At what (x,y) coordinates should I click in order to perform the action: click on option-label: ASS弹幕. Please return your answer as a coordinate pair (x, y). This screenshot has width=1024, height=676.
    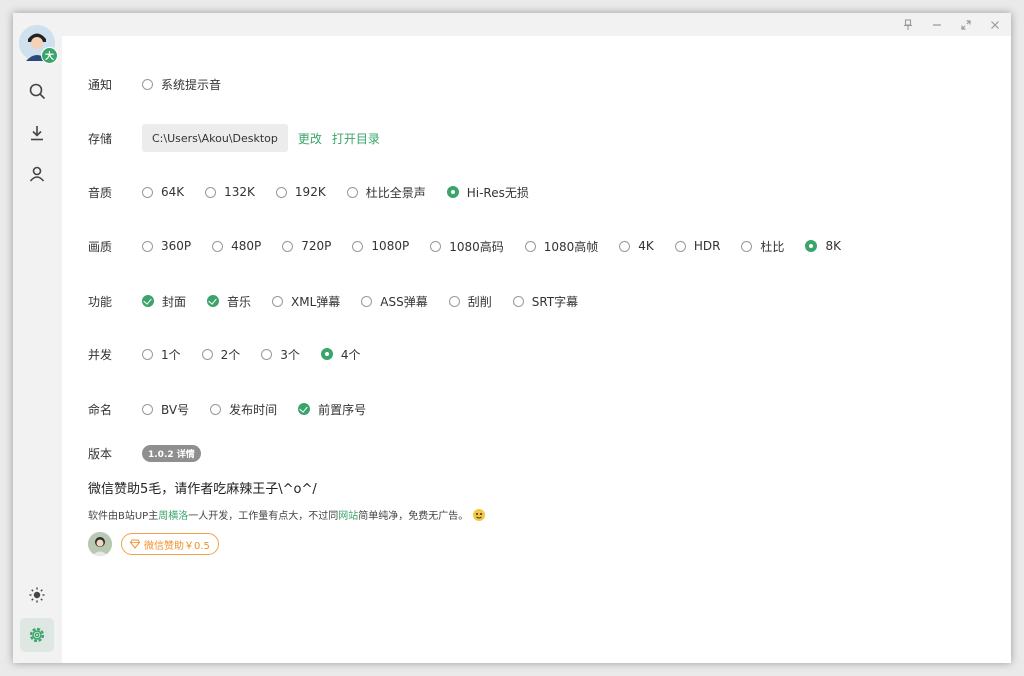
    Looking at the image, I should click on (404, 301).